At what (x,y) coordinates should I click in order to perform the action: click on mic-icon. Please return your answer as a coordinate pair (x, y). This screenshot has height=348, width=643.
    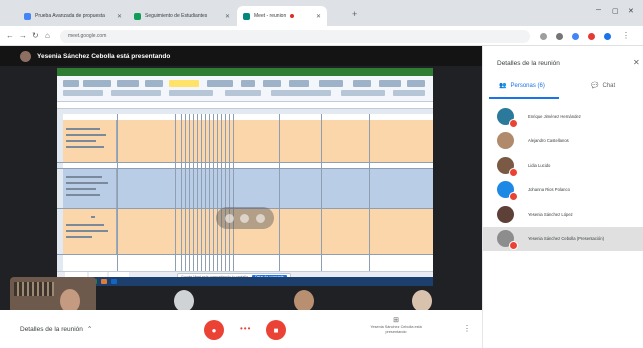
    Looking at the image, I should click on (245, 218).